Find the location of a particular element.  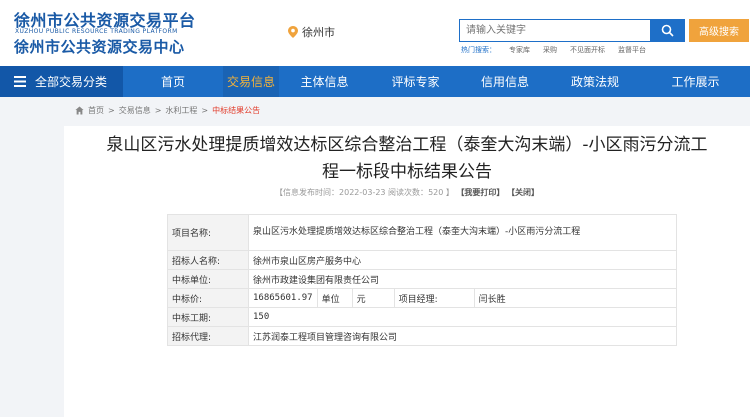

table-label-unit: 单位 is located at coordinates (334, 298).